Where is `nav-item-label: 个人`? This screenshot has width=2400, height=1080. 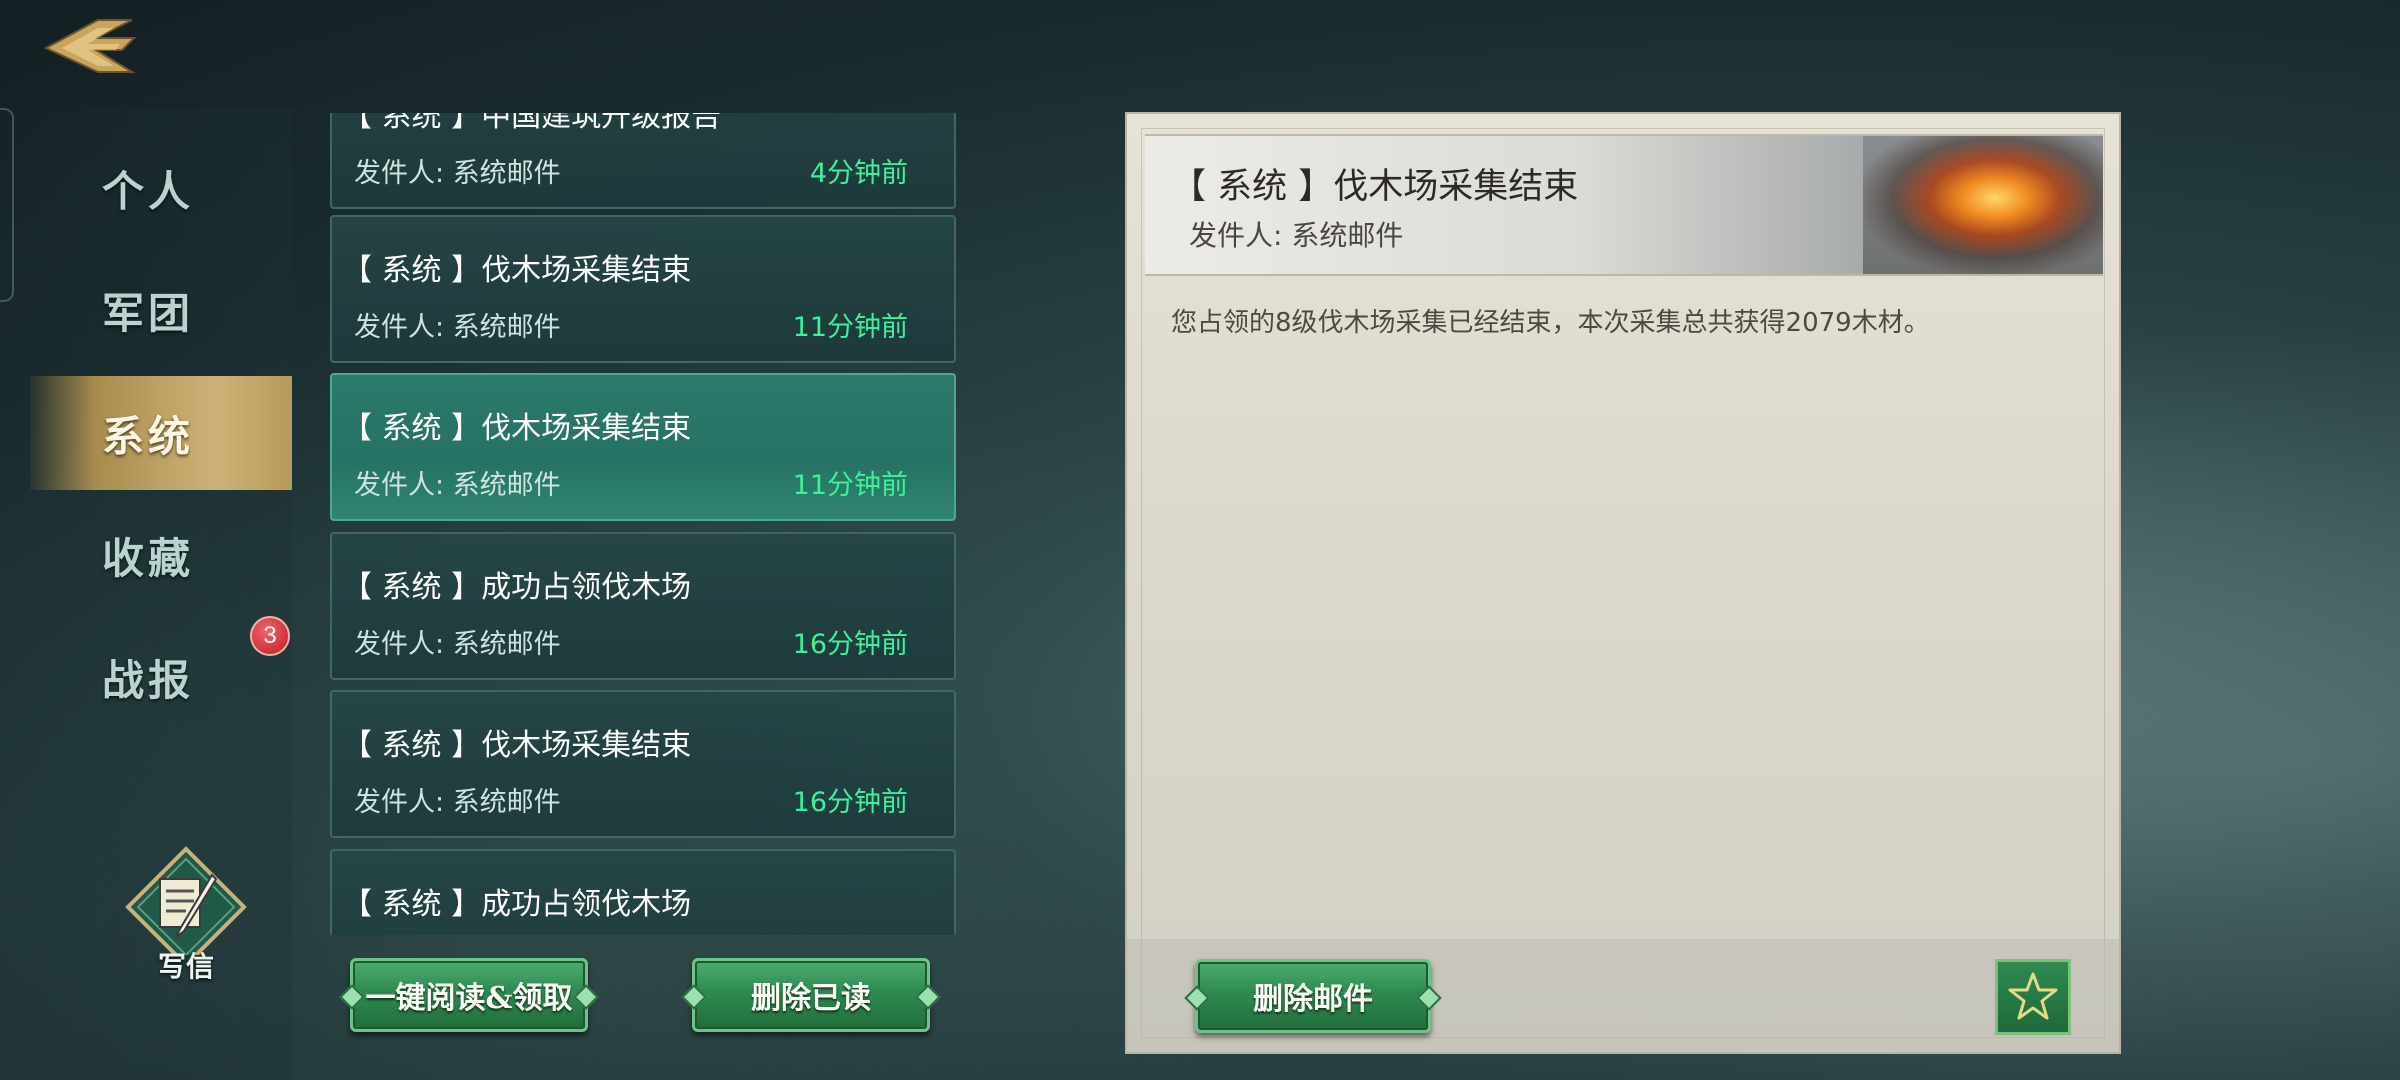 nav-item-label: 个人 is located at coordinates (147, 191).